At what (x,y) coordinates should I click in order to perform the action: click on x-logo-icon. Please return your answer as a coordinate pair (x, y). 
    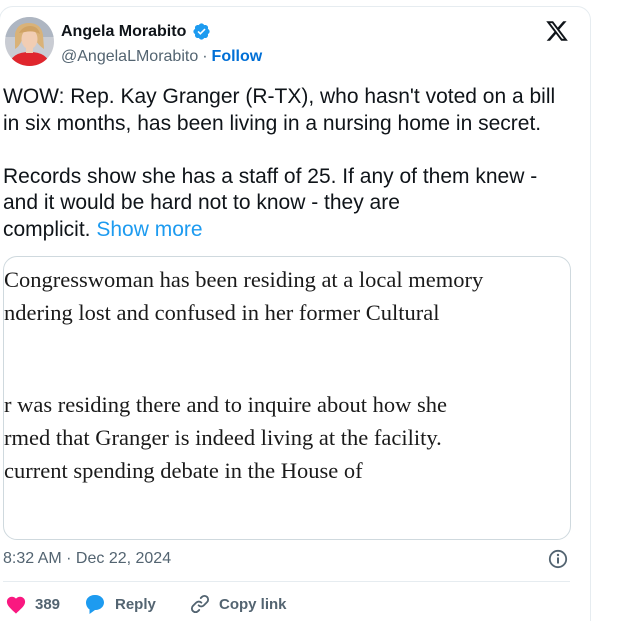
    Looking at the image, I should click on (557, 31).